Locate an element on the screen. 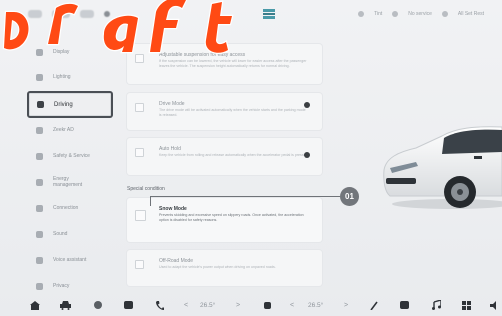 Image resolution: width=502 pixels, height=316 pixels. right-temperature-value: 26.5° is located at coordinates (316, 305).